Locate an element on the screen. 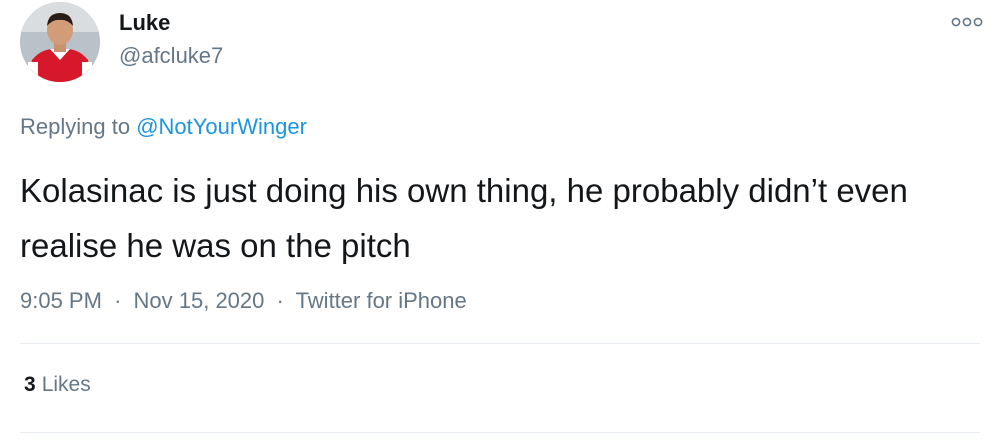  avatar-image is located at coordinates (60, 42).